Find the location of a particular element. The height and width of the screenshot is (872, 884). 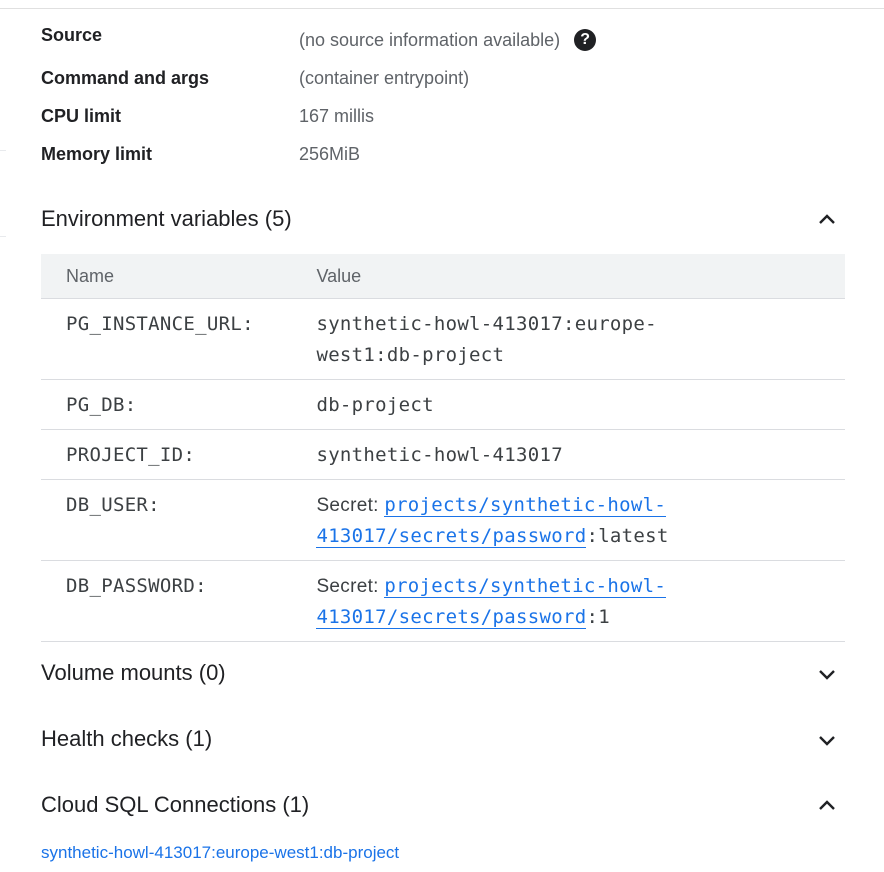

command-label: Command and args is located at coordinates (125, 78).